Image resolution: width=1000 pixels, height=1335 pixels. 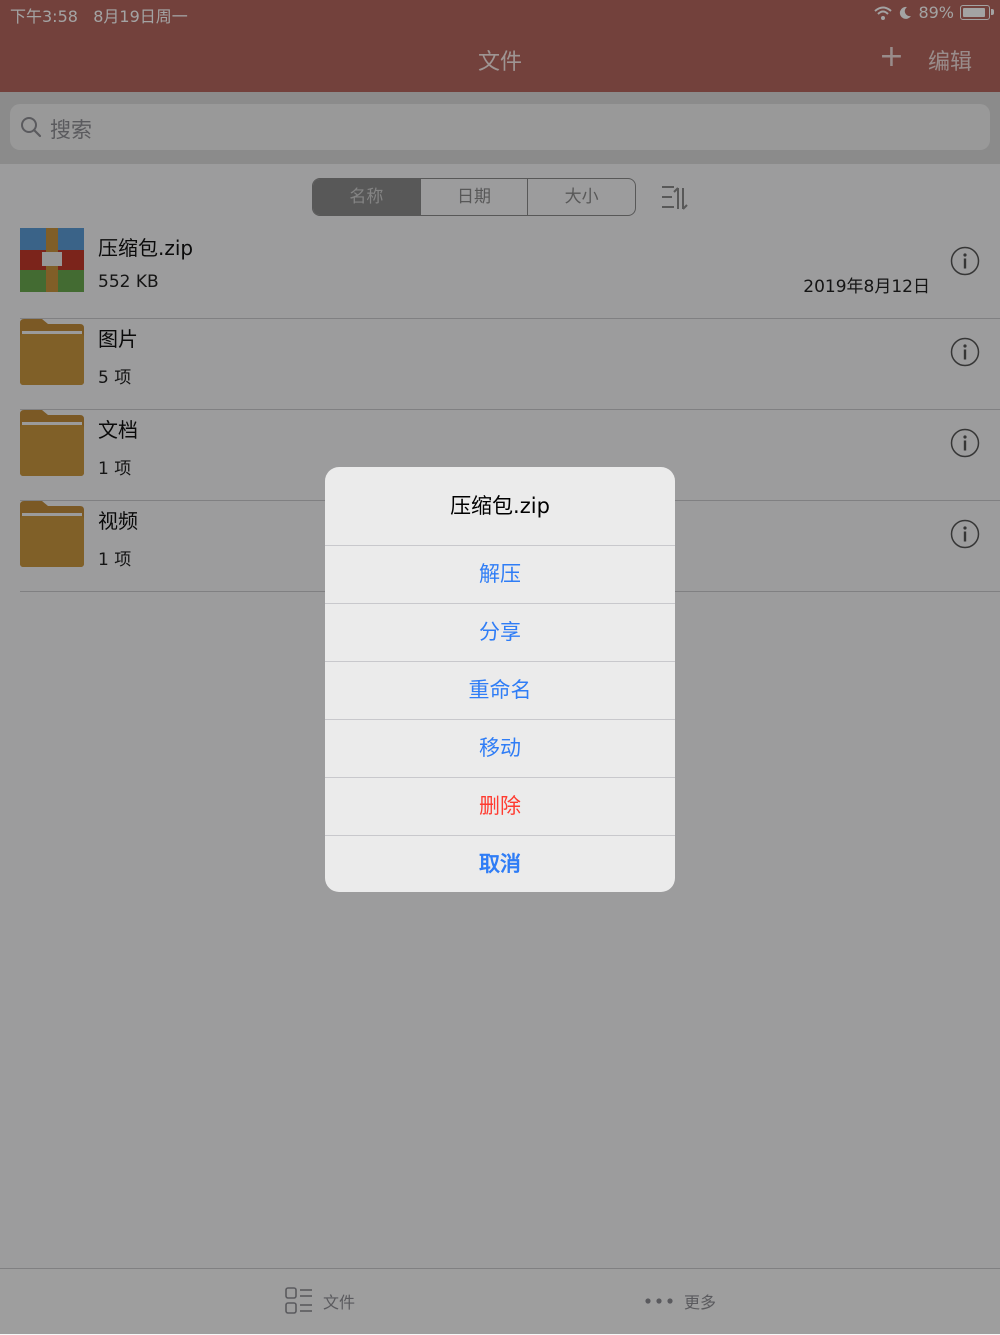 I want to click on action-sheet: 压缩包.zip 解压 分享 重命名 移动 删除 取消, so click(x=500, y=679).